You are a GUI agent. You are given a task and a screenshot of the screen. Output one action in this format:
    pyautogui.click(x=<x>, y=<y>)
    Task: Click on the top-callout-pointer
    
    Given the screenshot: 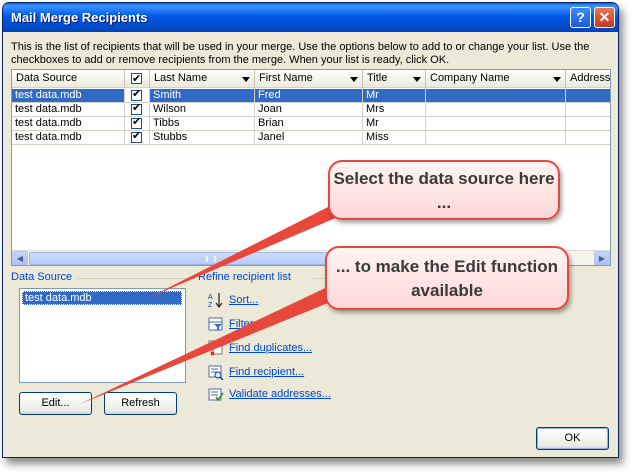 What is the action you would take?
    pyautogui.click(x=246, y=252)
    